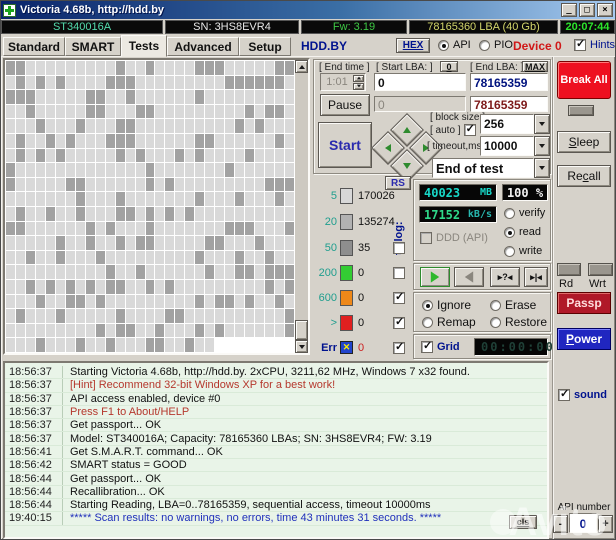  What do you see at coordinates (449, 322) in the screenshot?
I see `remap-radio: Remap` at bounding box center [449, 322].